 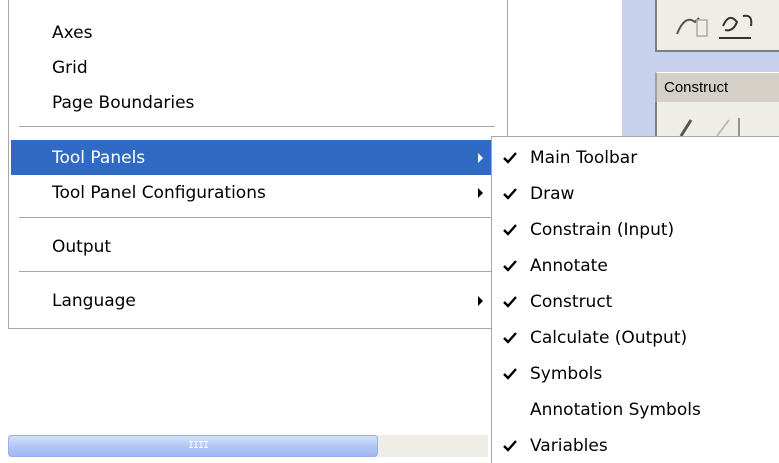 I want to click on menu-item-tool-panel-configurations: Tool Panel Configurations, so click(x=258, y=192).